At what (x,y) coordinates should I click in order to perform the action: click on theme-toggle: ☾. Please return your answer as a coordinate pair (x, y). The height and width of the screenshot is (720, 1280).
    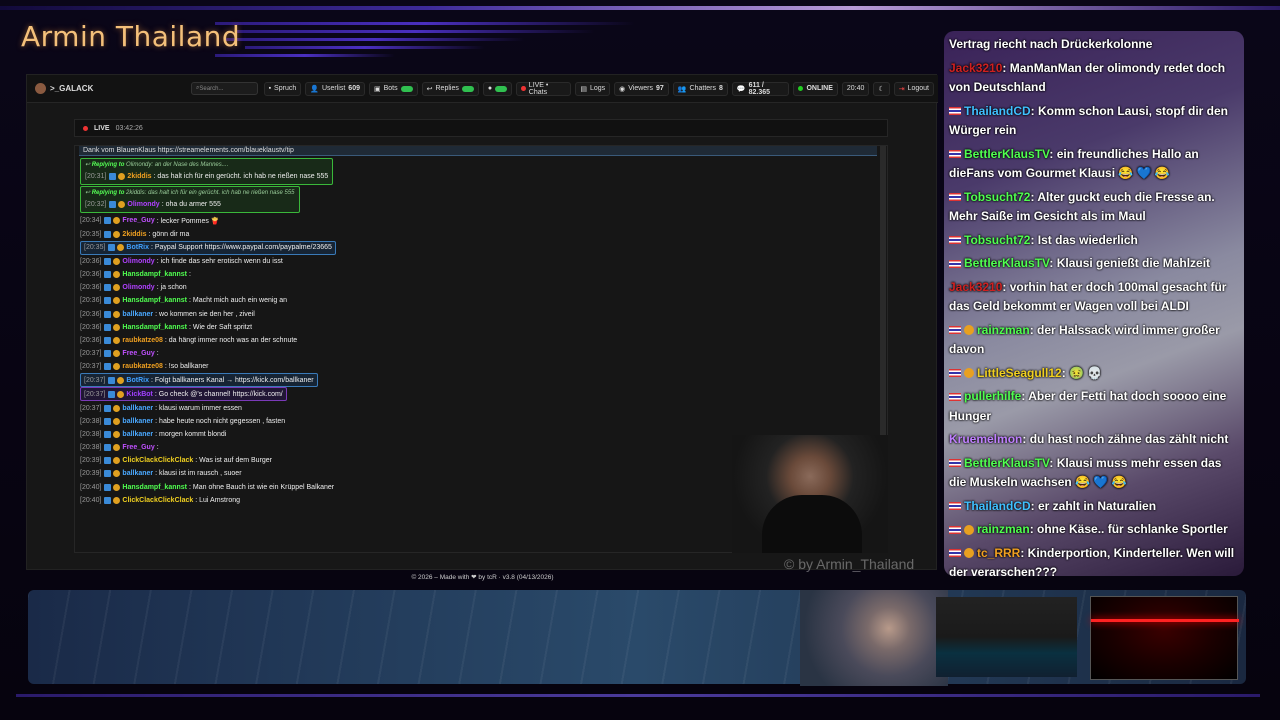
    Looking at the image, I should click on (881, 88).